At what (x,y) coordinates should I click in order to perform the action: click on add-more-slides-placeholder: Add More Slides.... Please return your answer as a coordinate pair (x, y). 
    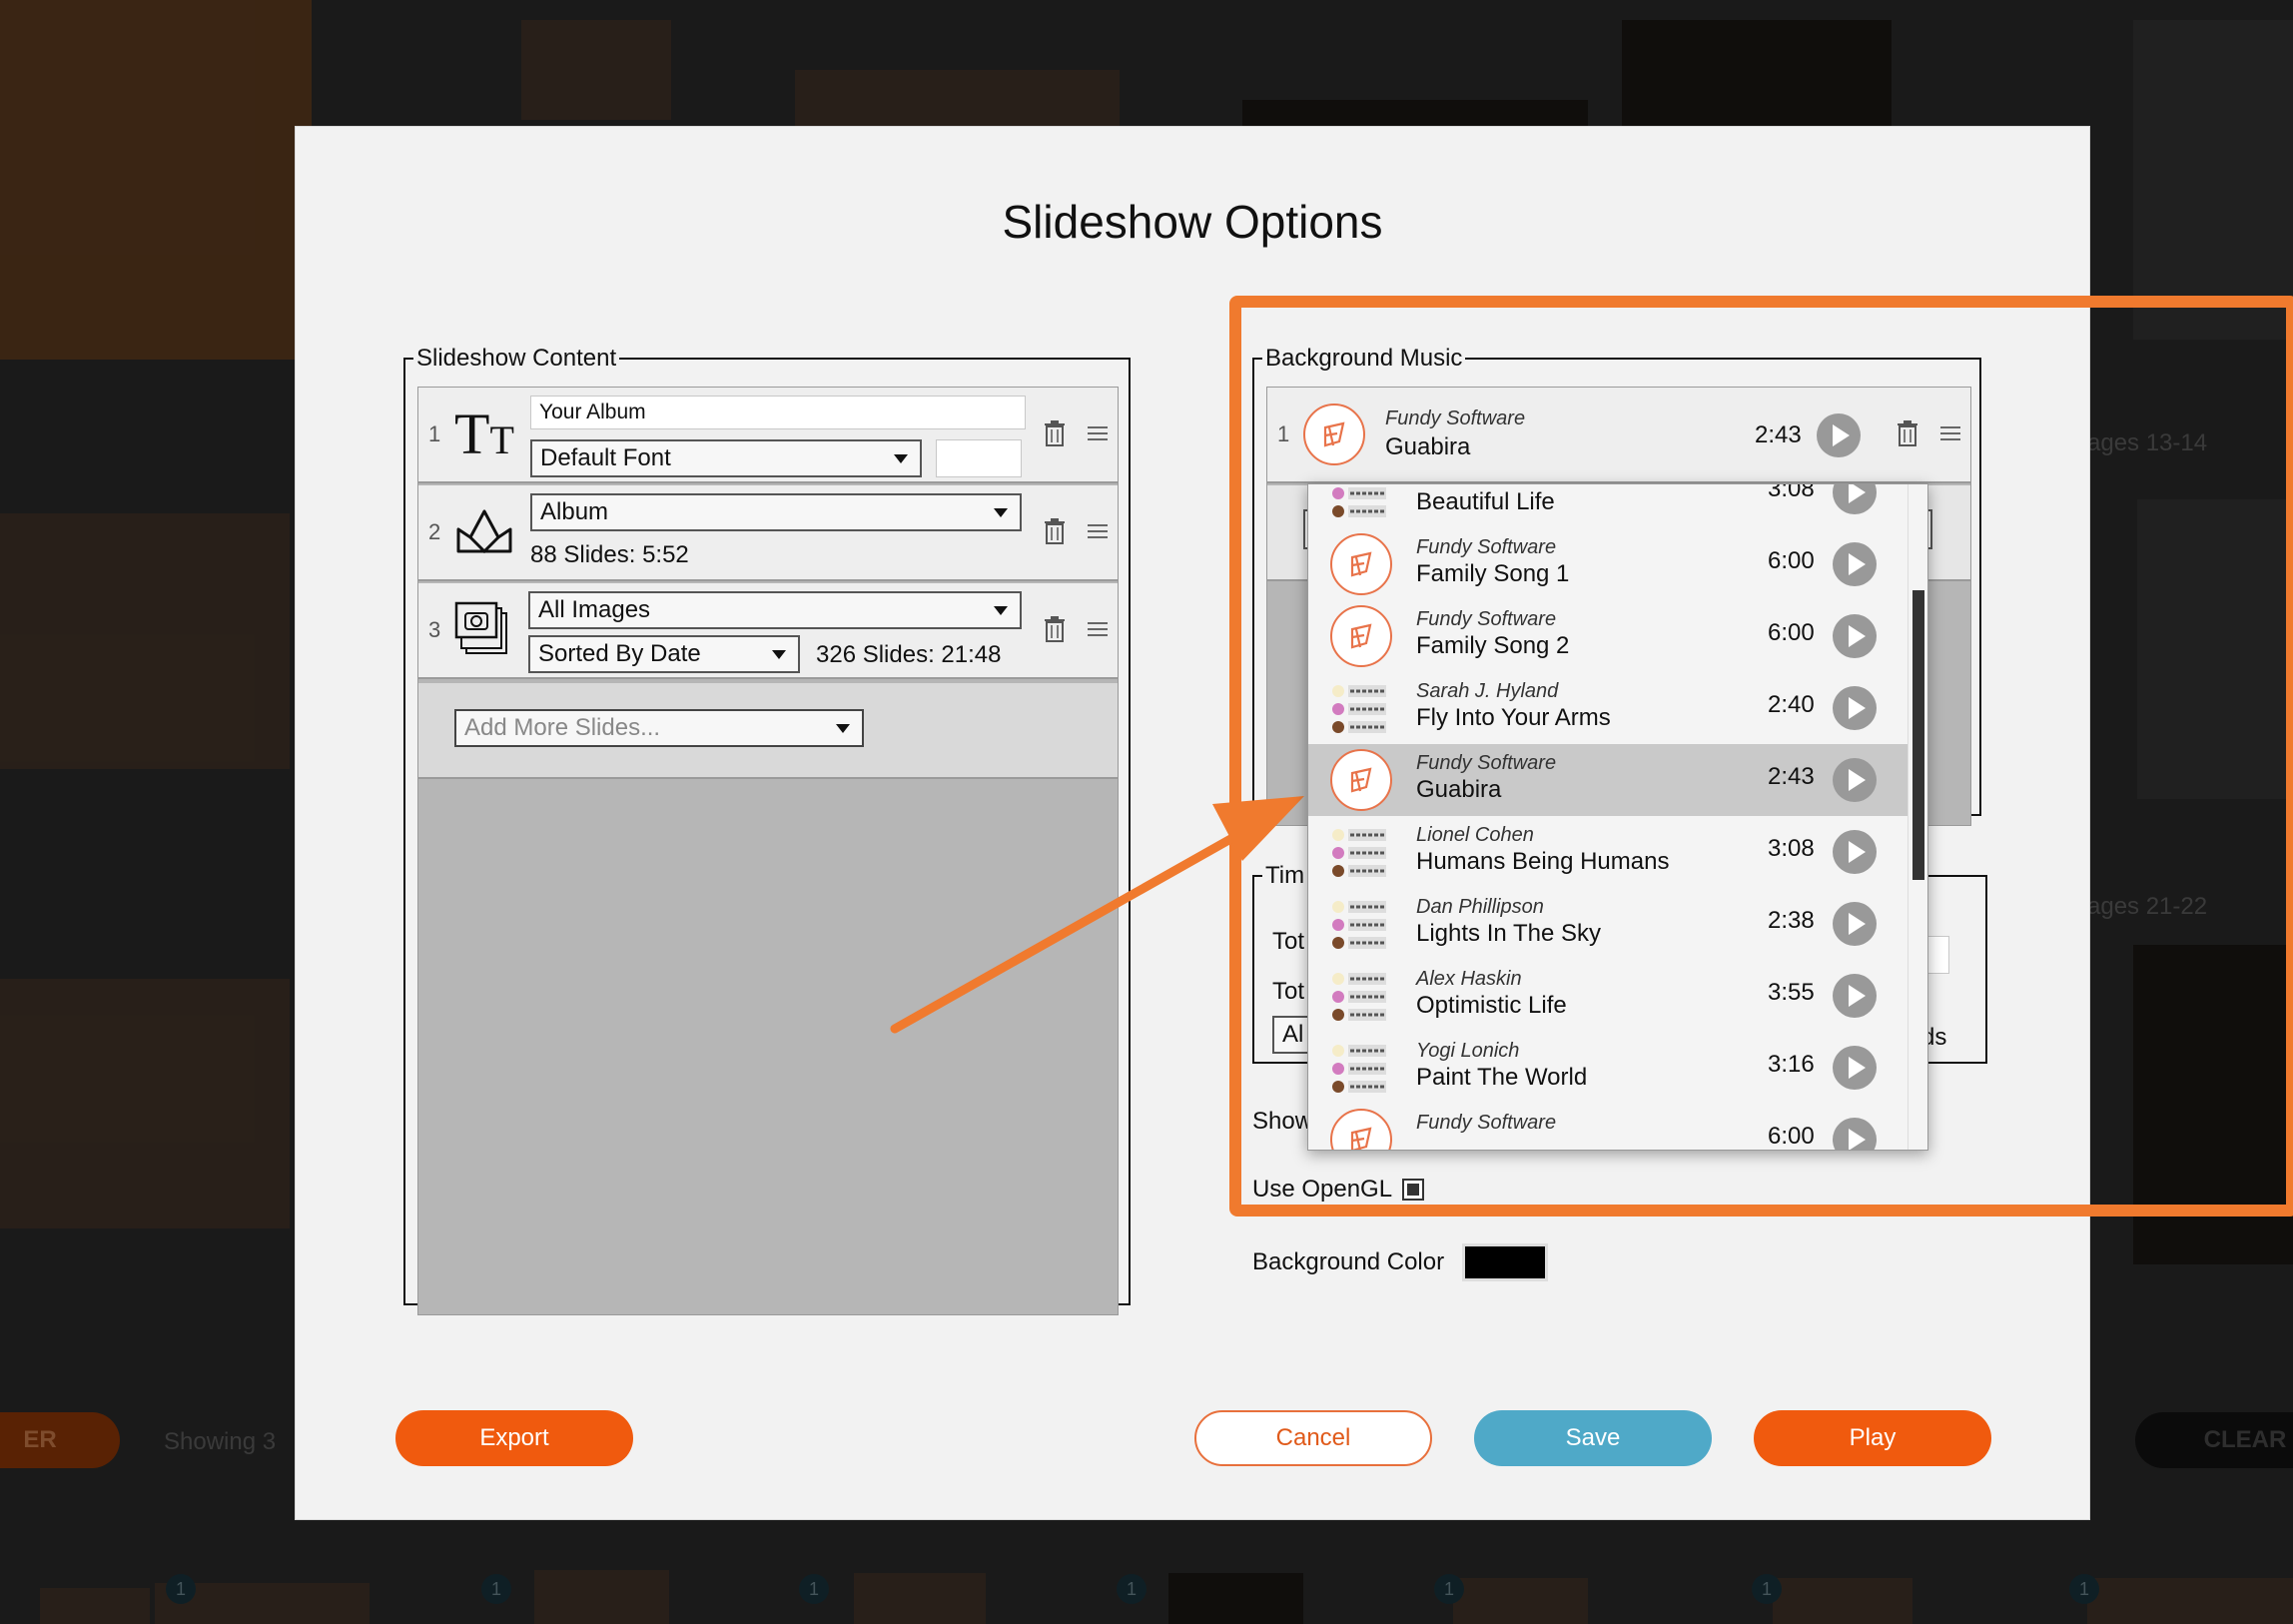
    Looking at the image, I should click on (562, 727).